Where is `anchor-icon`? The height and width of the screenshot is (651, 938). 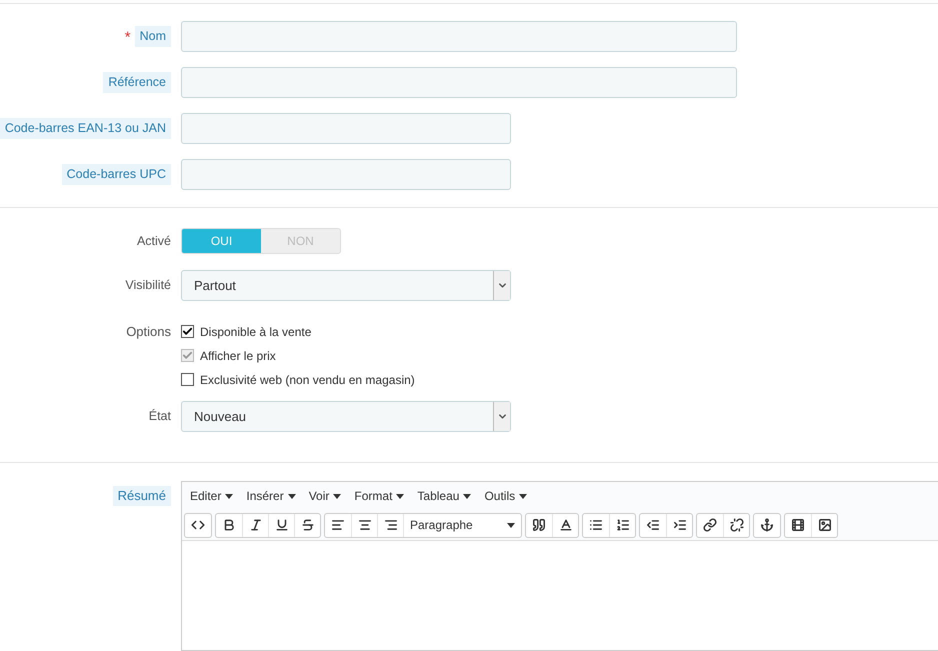
anchor-icon is located at coordinates (767, 525).